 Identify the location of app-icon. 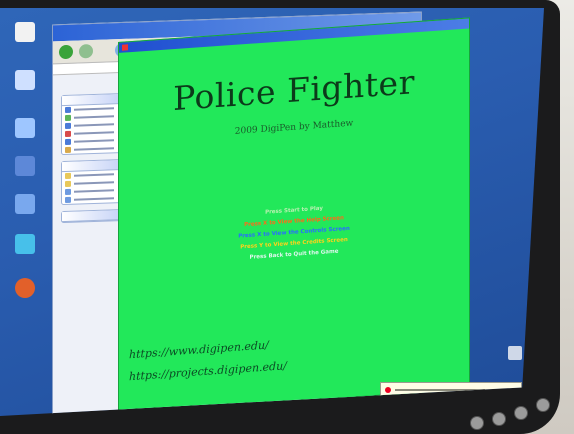
(125, 47).